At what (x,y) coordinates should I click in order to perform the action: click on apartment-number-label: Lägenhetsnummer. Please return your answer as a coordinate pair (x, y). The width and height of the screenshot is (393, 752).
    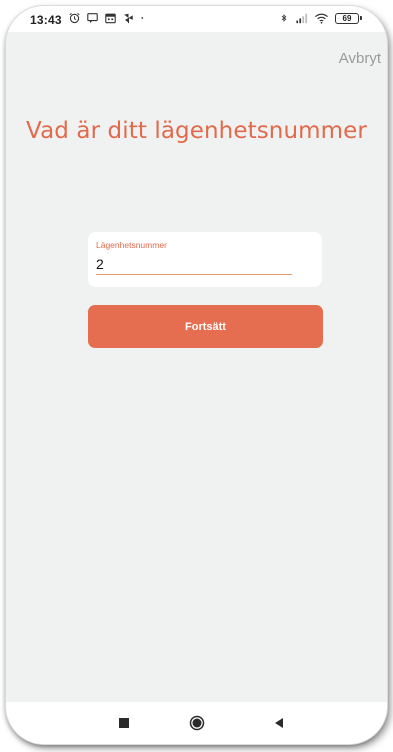
    Looking at the image, I should click on (131, 245).